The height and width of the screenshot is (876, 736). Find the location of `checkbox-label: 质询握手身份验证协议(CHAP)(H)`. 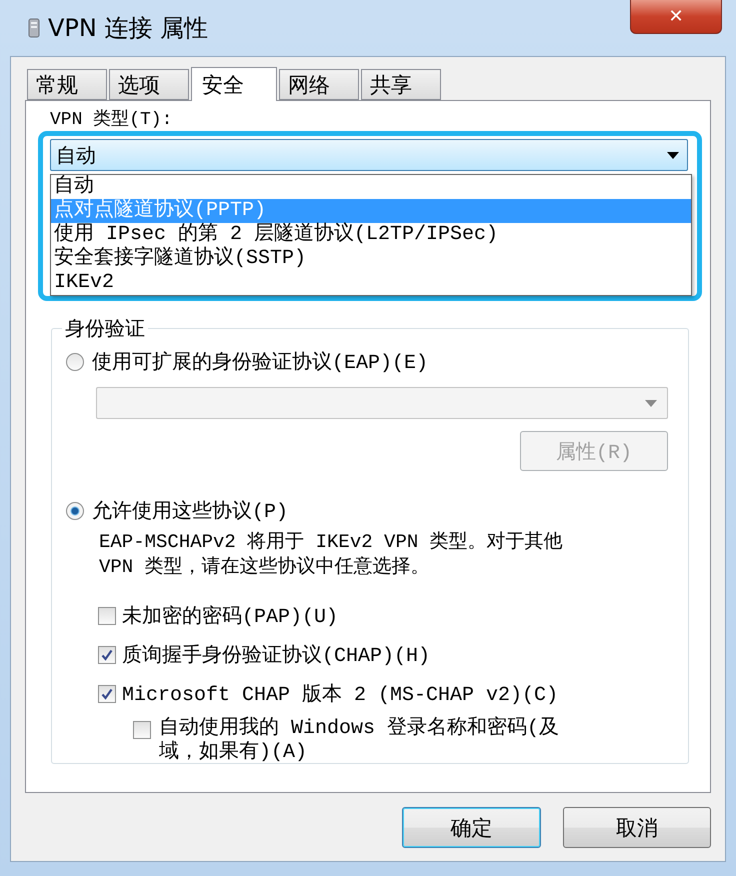

checkbox-label: 质询握手身份验证协议(CHAP)(H) is located at coordinates (276, 655).